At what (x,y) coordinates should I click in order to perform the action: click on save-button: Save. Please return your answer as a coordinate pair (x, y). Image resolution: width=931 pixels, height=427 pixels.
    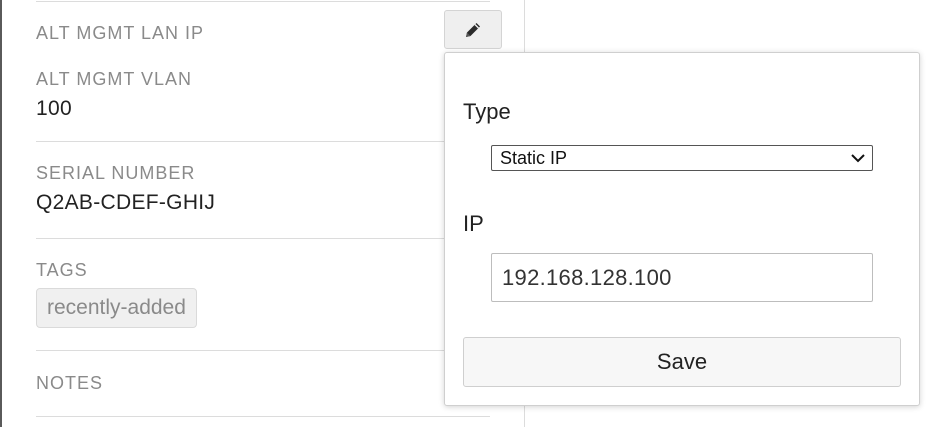
    Looking at the image, I should click on (682, 362).